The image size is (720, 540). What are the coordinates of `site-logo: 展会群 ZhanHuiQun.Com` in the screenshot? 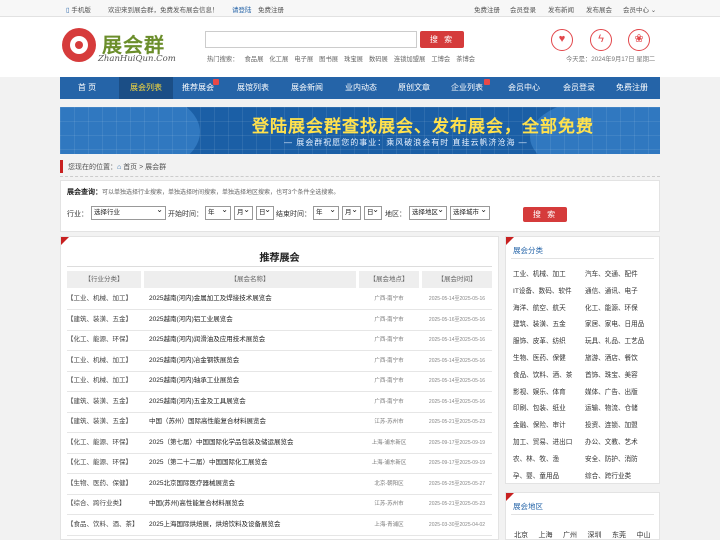 It's located at (122, 48).